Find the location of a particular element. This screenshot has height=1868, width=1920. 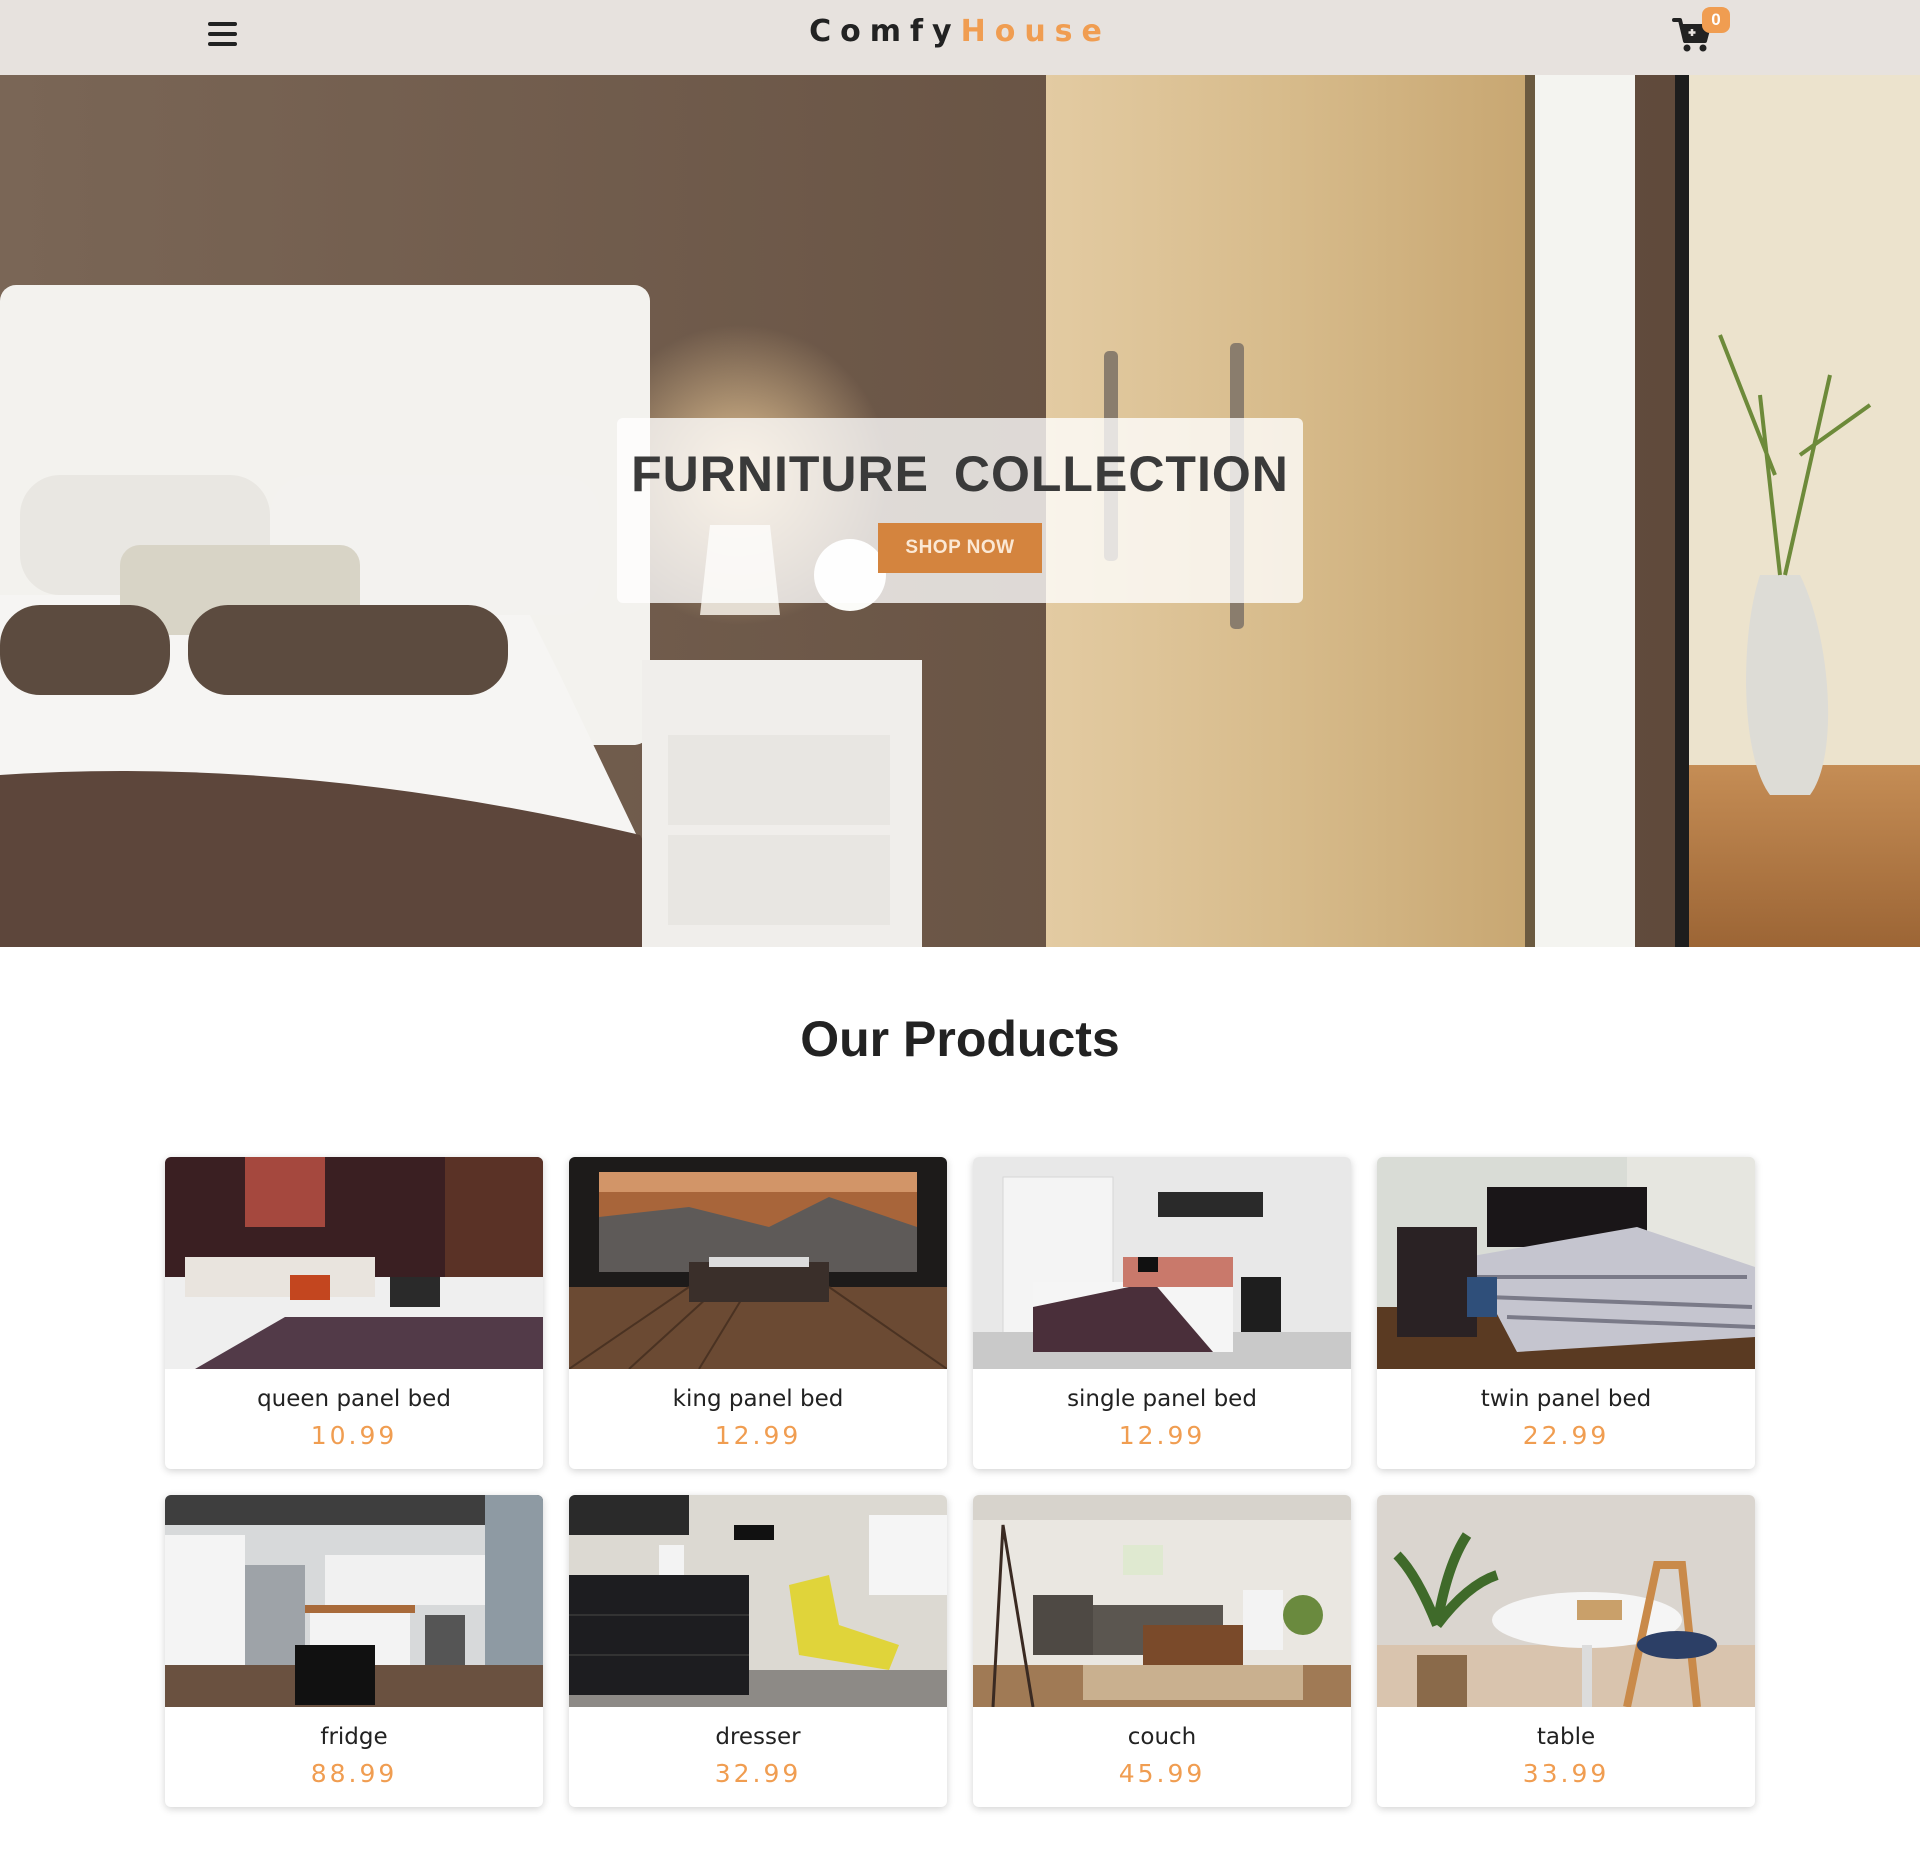

navbar: ComfyHouse 0 is located at coordinates (960, 37).